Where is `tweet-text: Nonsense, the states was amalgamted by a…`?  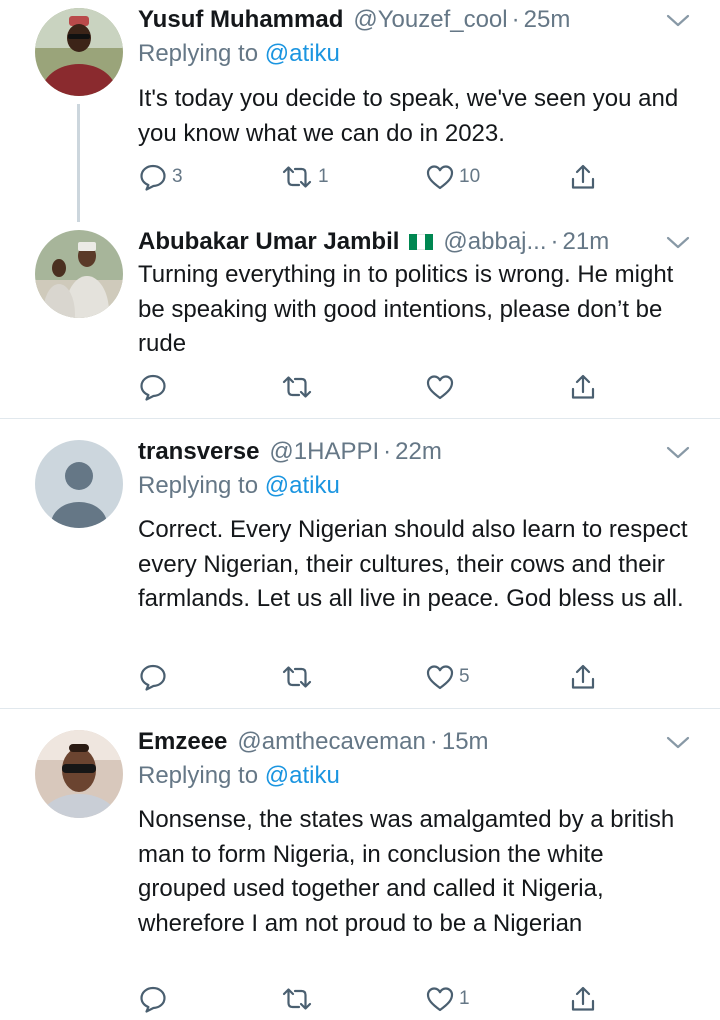
tweet-text: Nonsense, the states was amalgamted by a… is located at coordinates (406, 871).